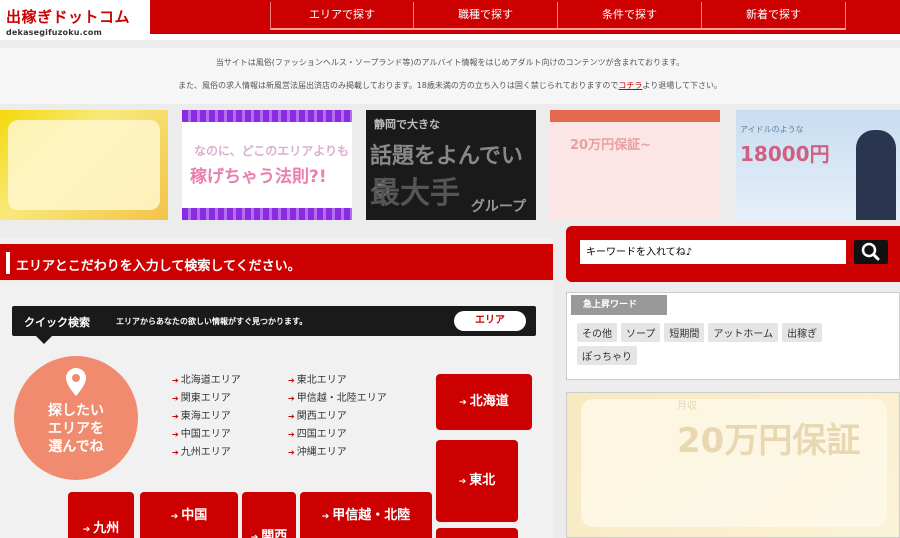  I want to click on circle-line-2: エリアを, so click(76, 429).